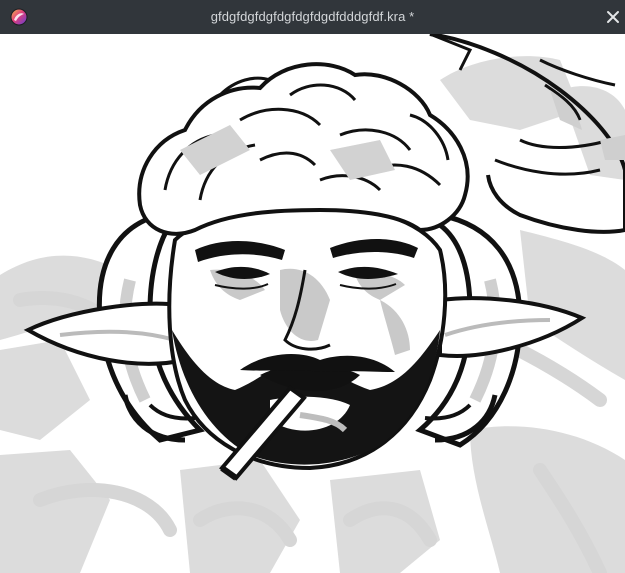 This screenshot has height=573, width=625. I want to click on close-button, so click(613, 17).